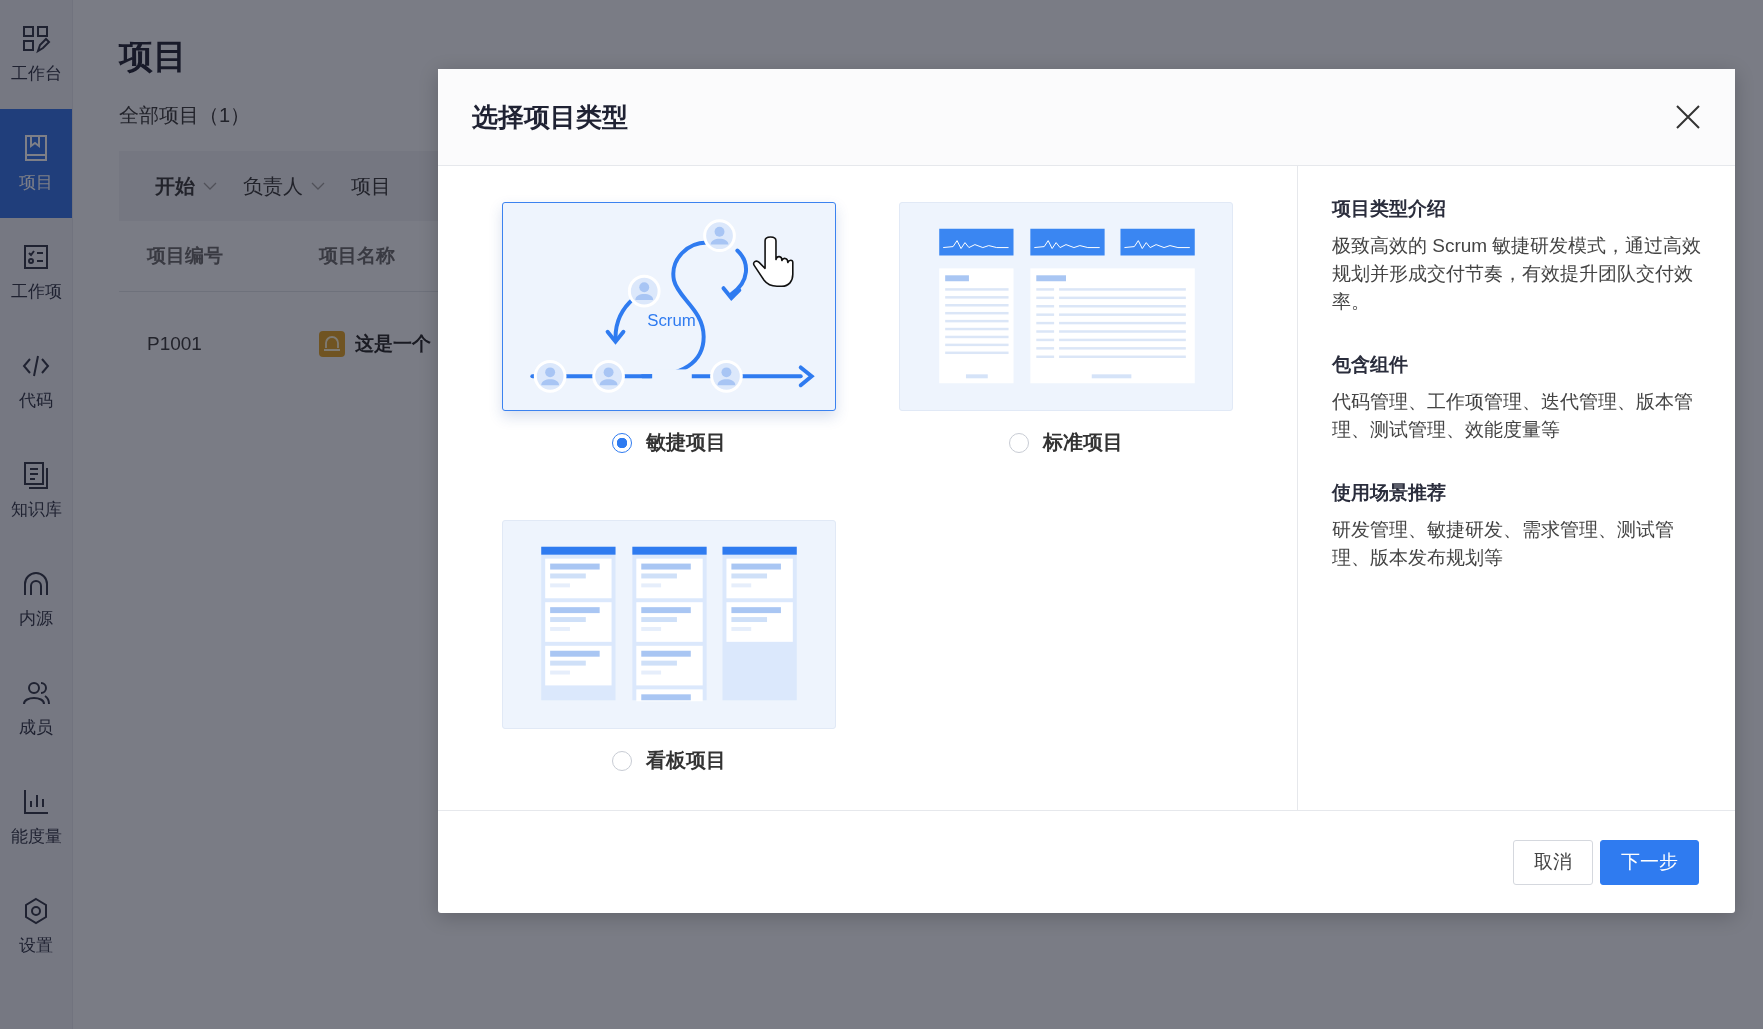 The width and height of the screenshot is (1763, 1029). What do you see at coordinates (1389, 493) in the screenshot?
I see `section-heading: 使用场景推荐` at bounding box center [1389, 493].